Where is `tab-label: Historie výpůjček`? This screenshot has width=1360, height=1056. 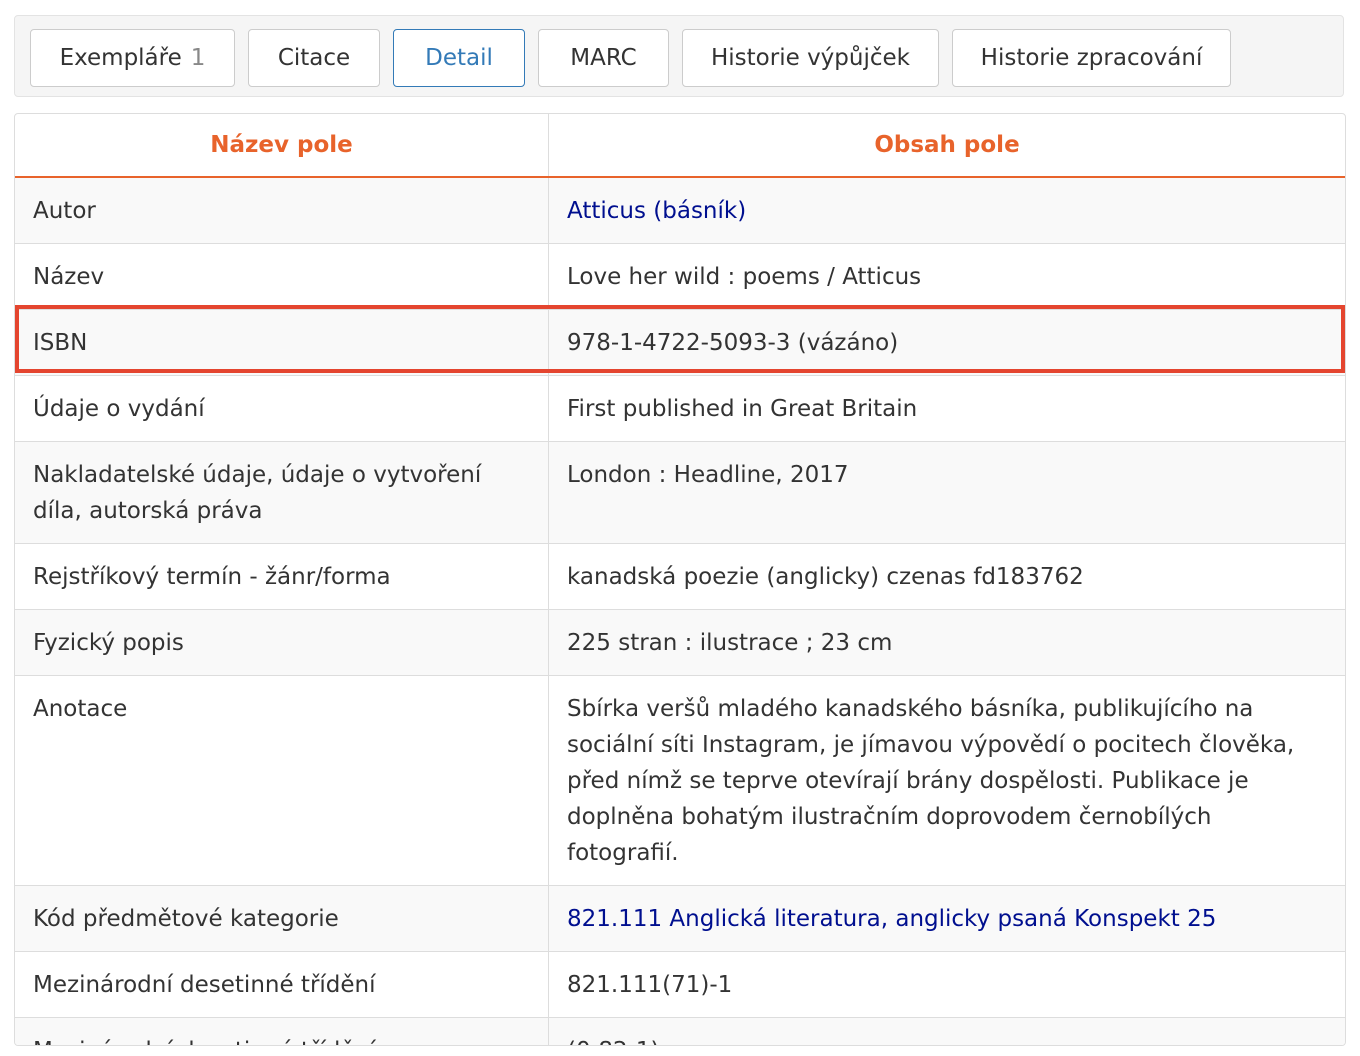
tab-label: Historie výpůjček is located at coordinates (810, 58).